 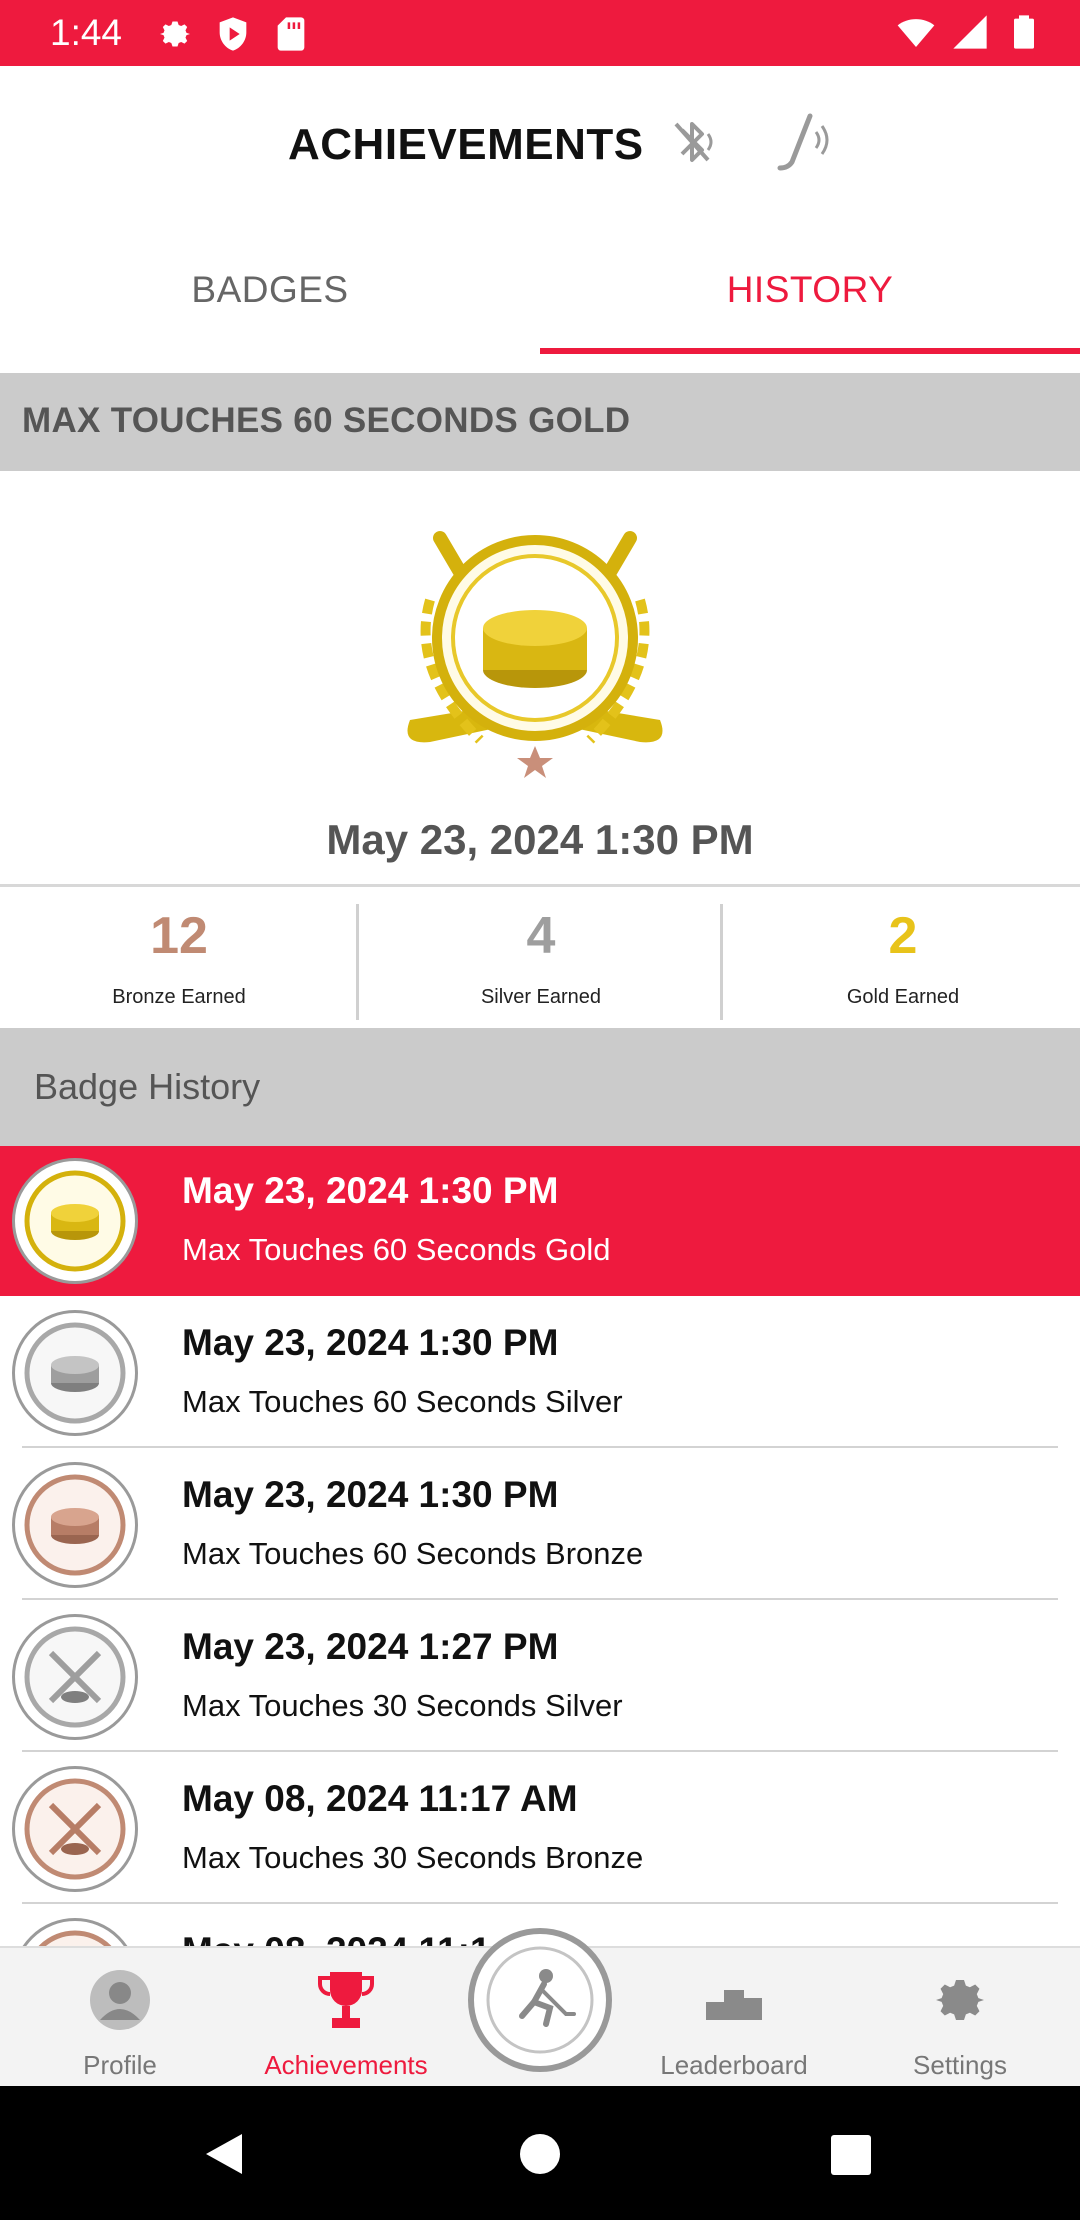 I want to click on battery-icon, so click(x=1024, y=32).